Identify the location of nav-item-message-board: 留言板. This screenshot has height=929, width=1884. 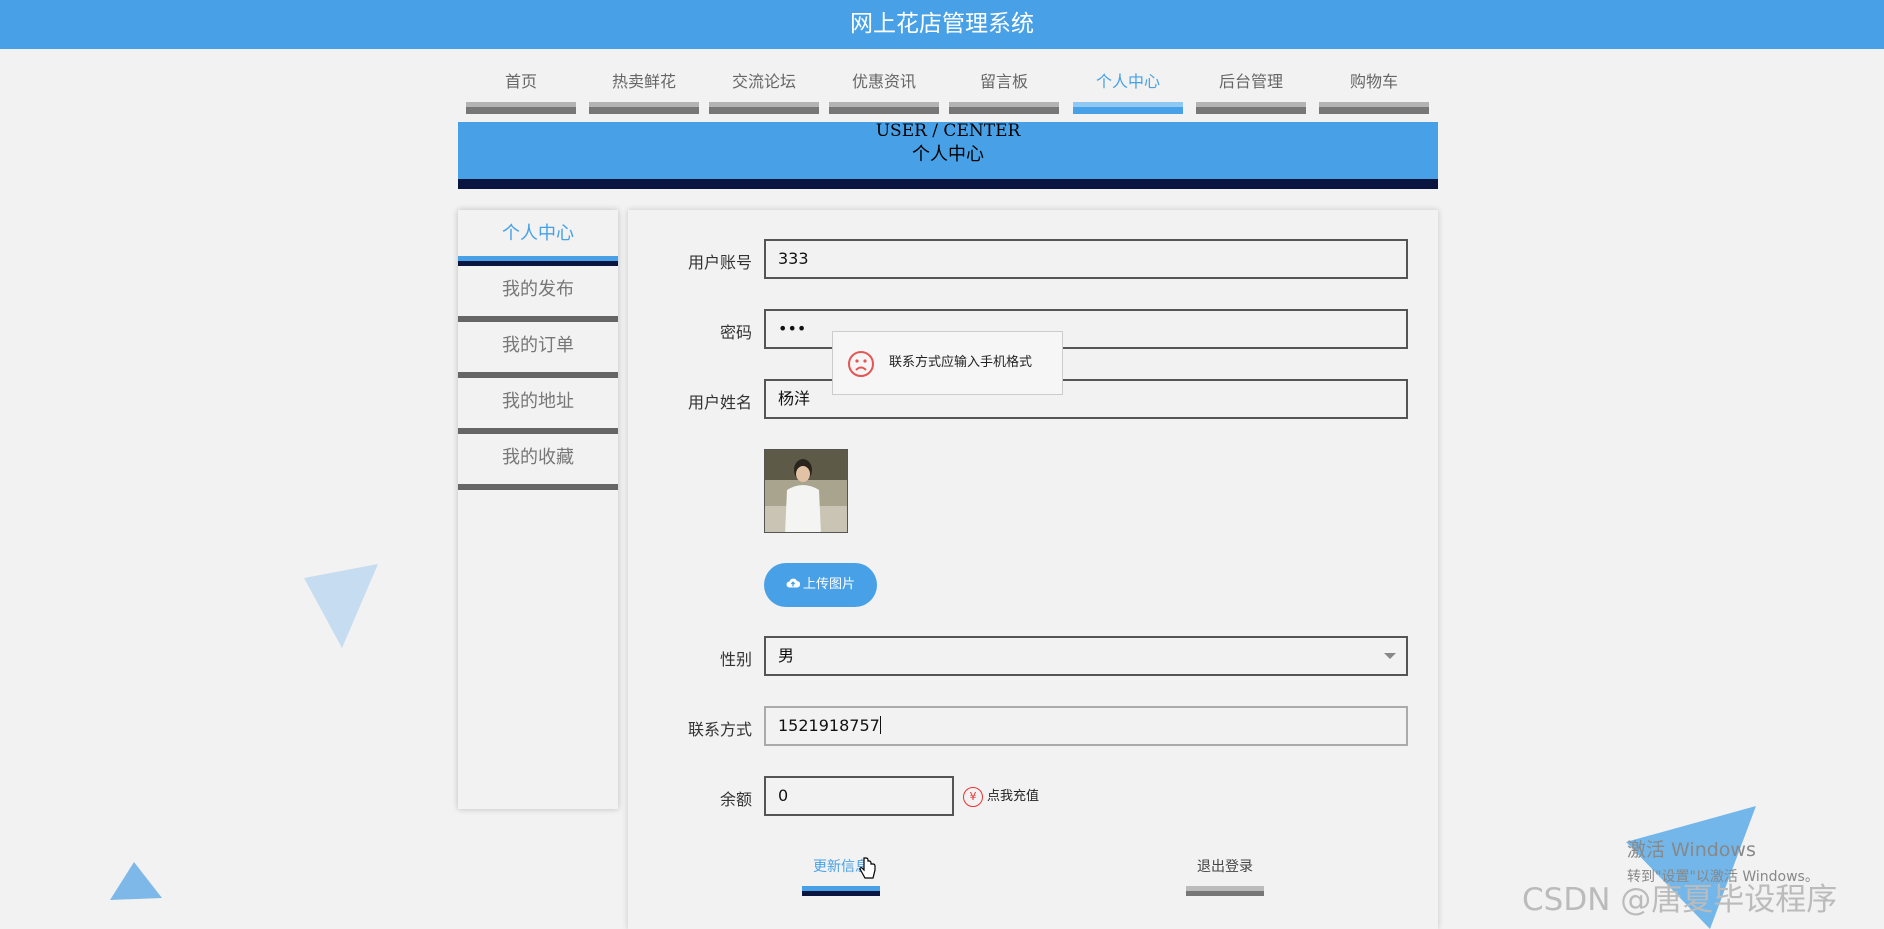
(1004, 92).